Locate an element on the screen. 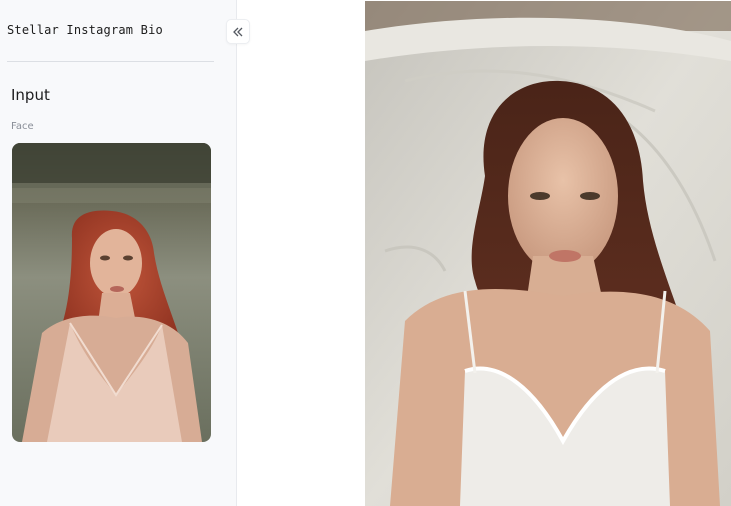 The width and height of the screenshot is (731, 506). chevron-double-left-icon is located at coordinates (238, 32).